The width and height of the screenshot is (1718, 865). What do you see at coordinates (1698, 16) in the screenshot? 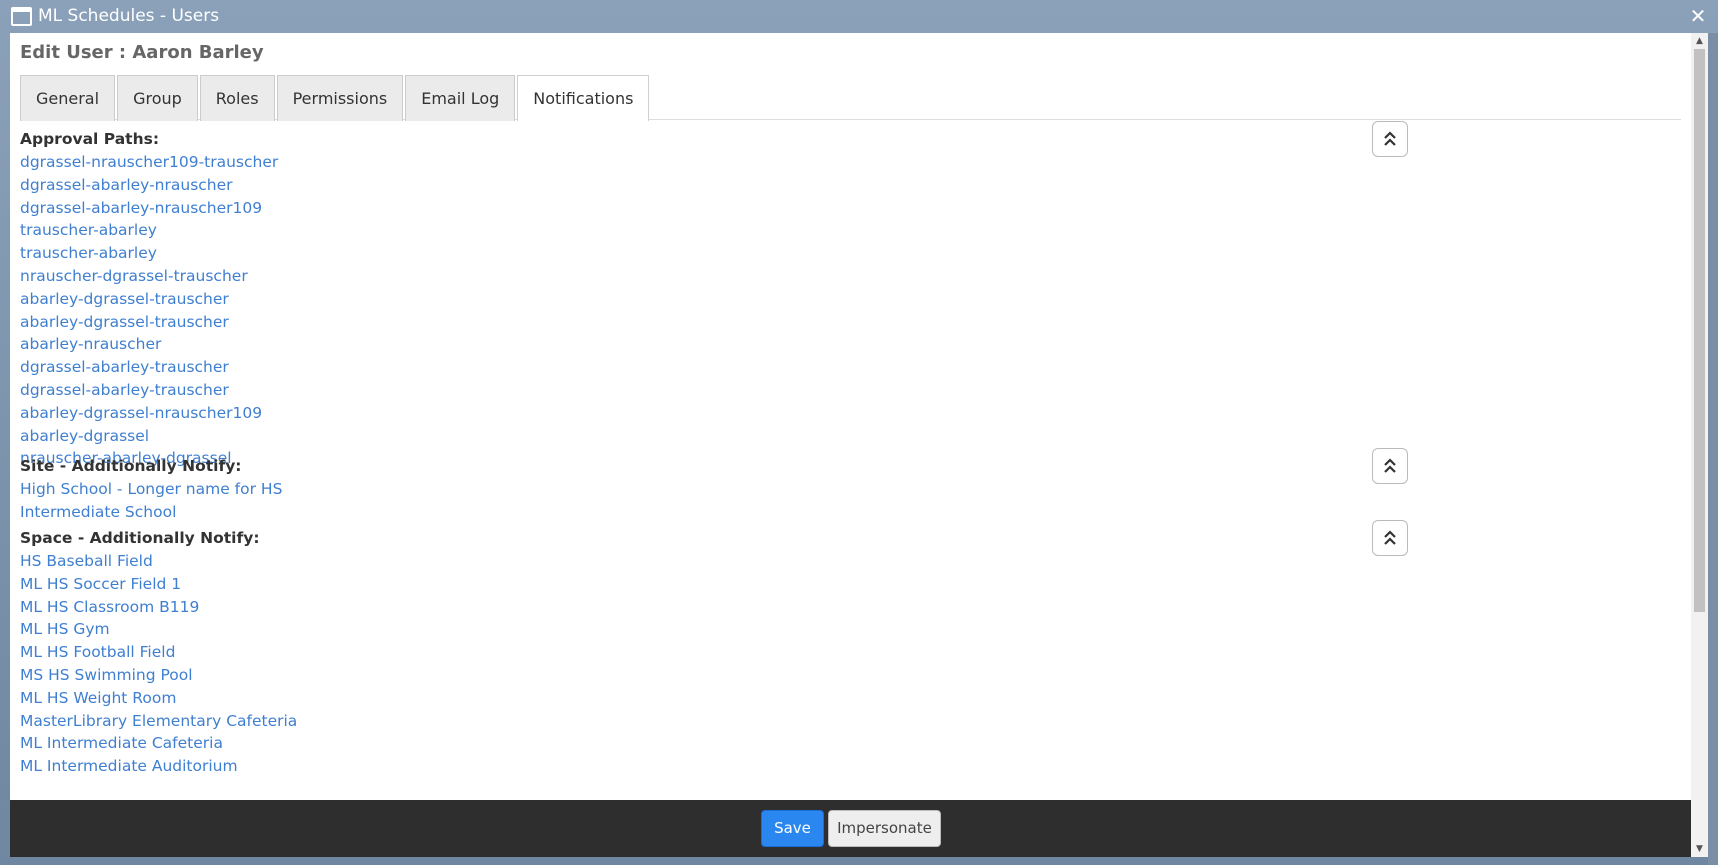
I see `close-icon: ✕` at bounding box center [1698, 16].